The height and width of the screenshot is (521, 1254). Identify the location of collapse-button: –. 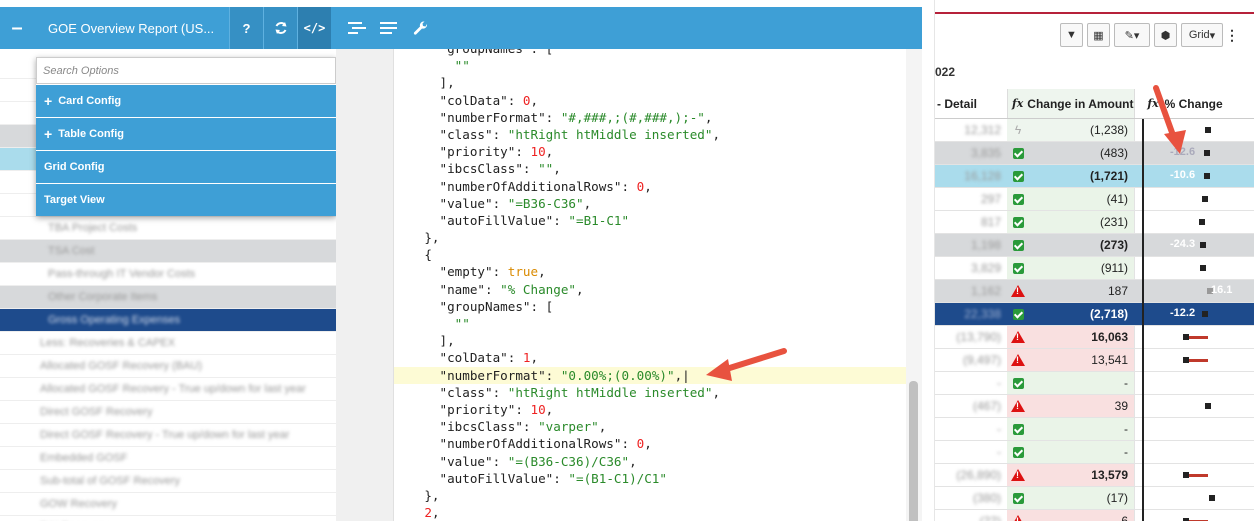
(17, 28).